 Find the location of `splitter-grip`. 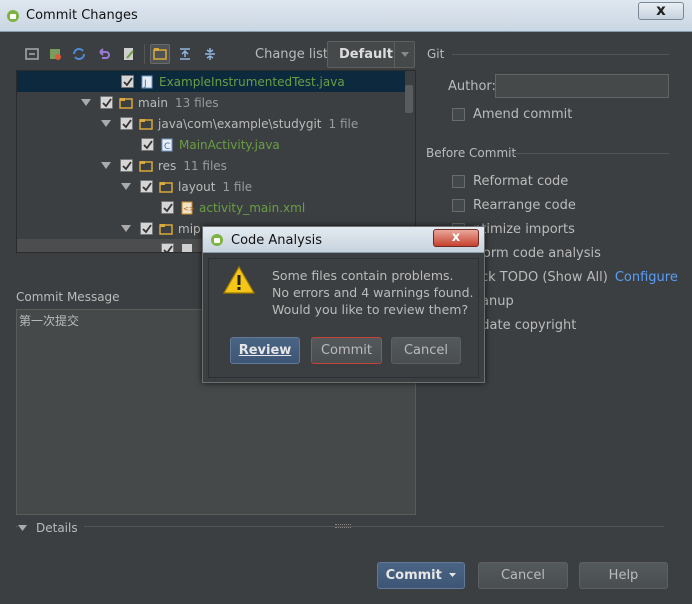

splitter-grip is located at coordinates (343, 526).